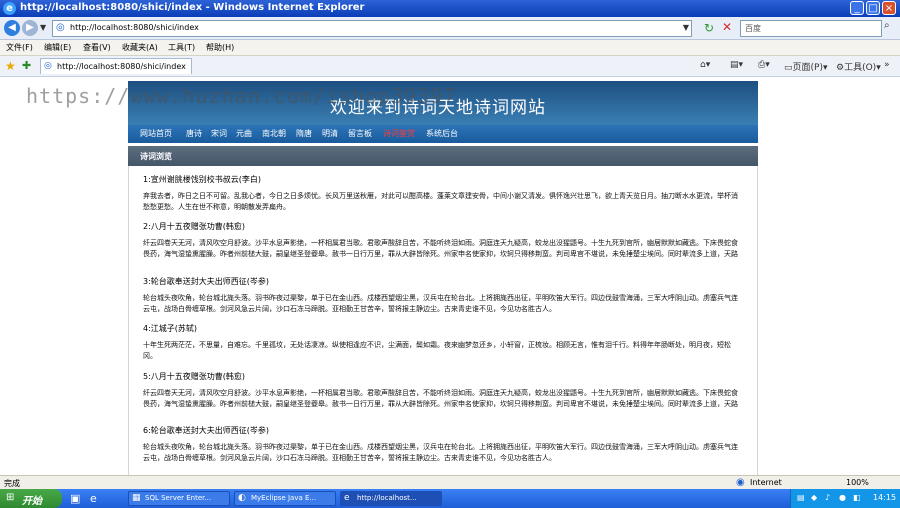 The width and height of the screenshot is (900, 508). Describe the element at coordinates (372, 28) in the screenshot. I see `address-input: ◎ http://localhost:8080/shici/index ▼` at that location.